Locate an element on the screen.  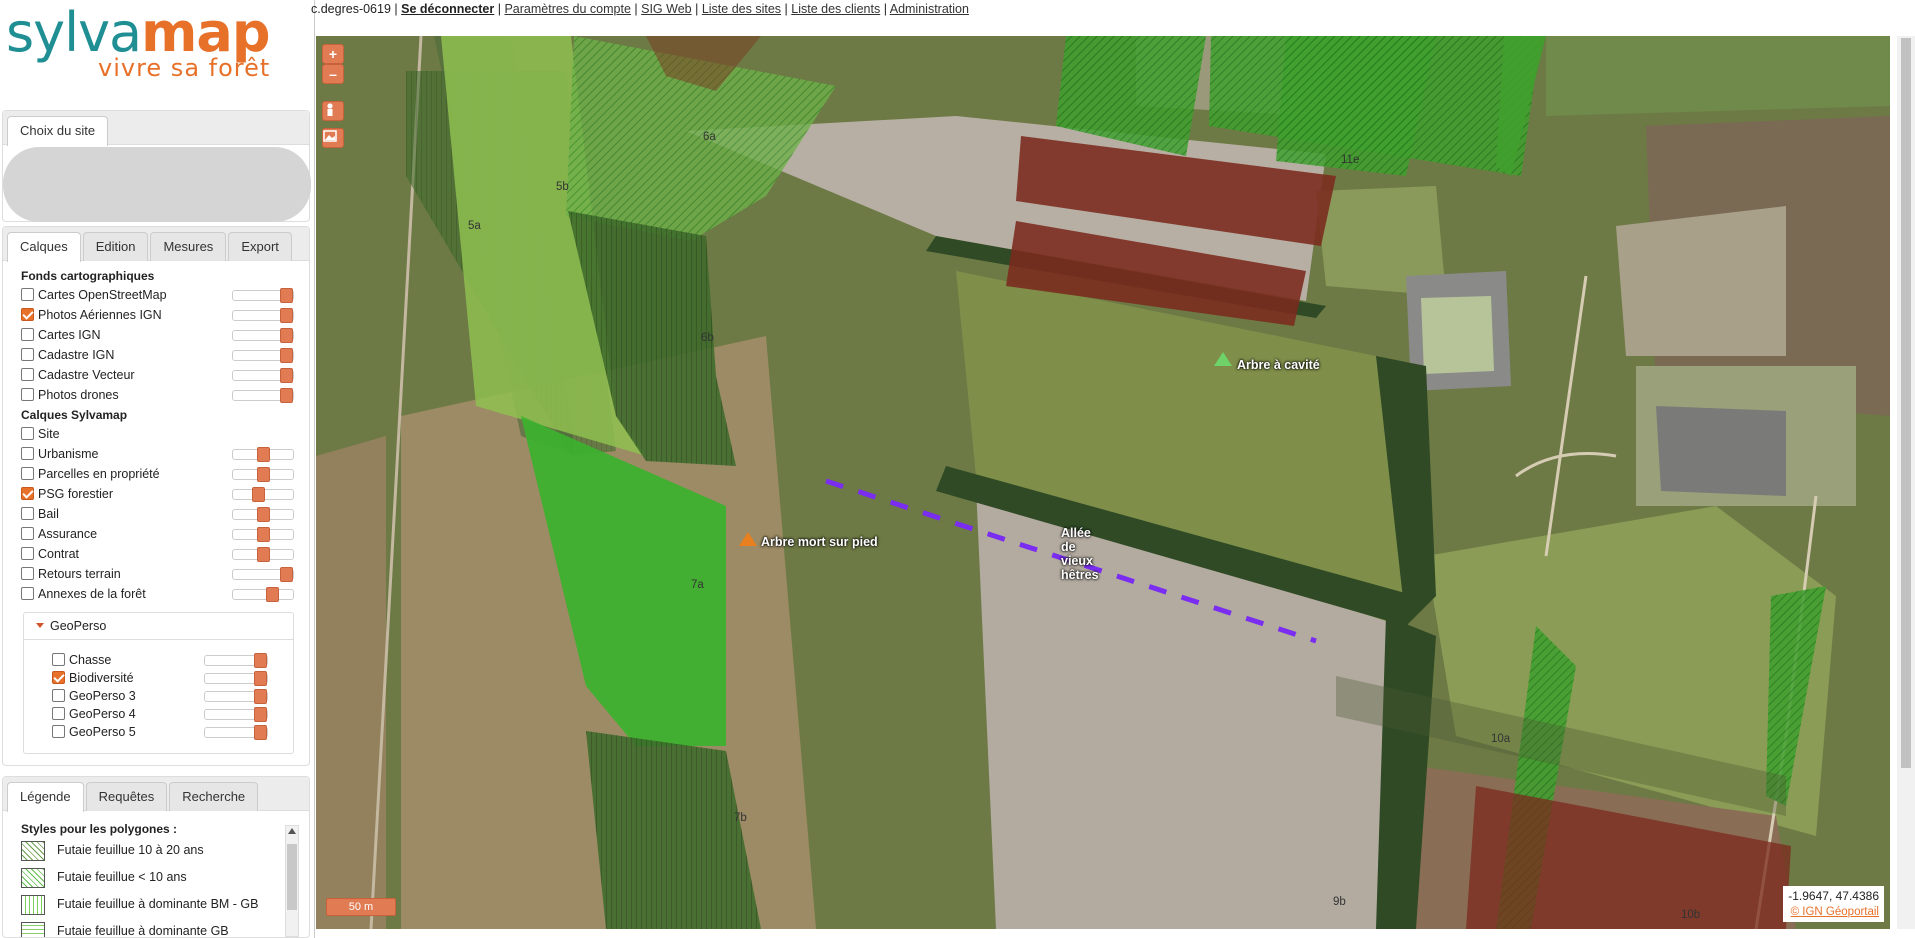
nav-liste-des-clients: Liste des clients is located at coordinates (835, 9).